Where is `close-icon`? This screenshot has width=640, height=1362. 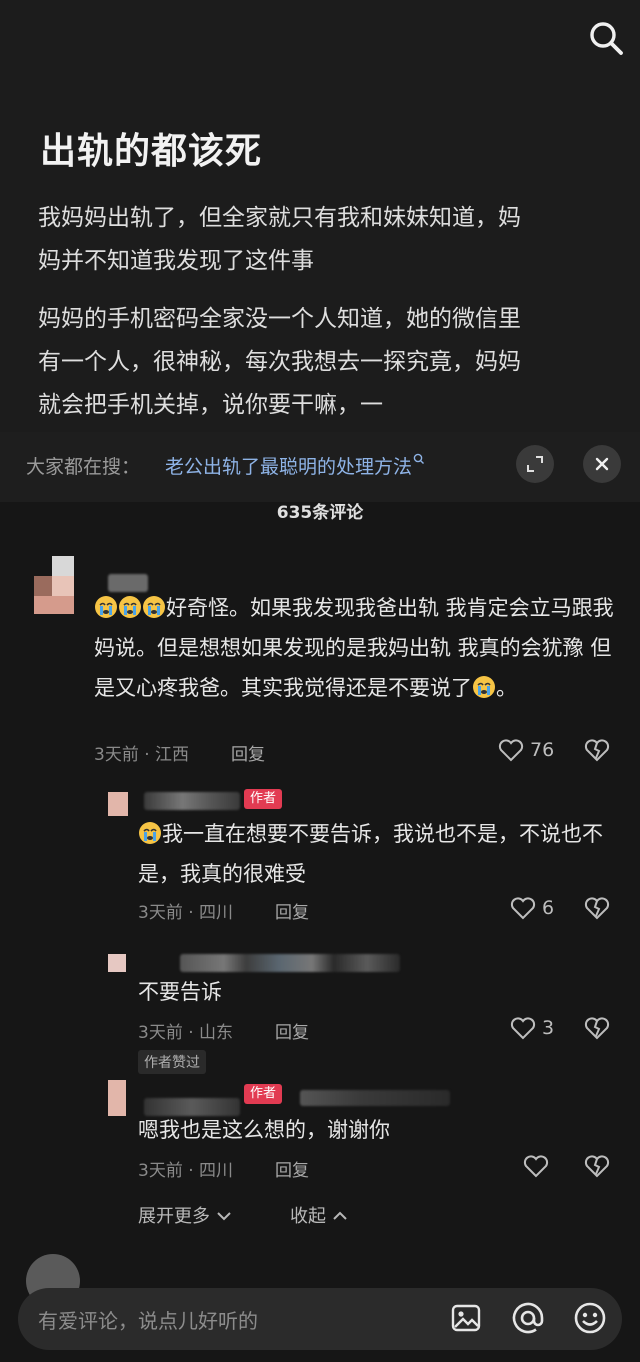 close-icon is located at coordinates (602, 464).